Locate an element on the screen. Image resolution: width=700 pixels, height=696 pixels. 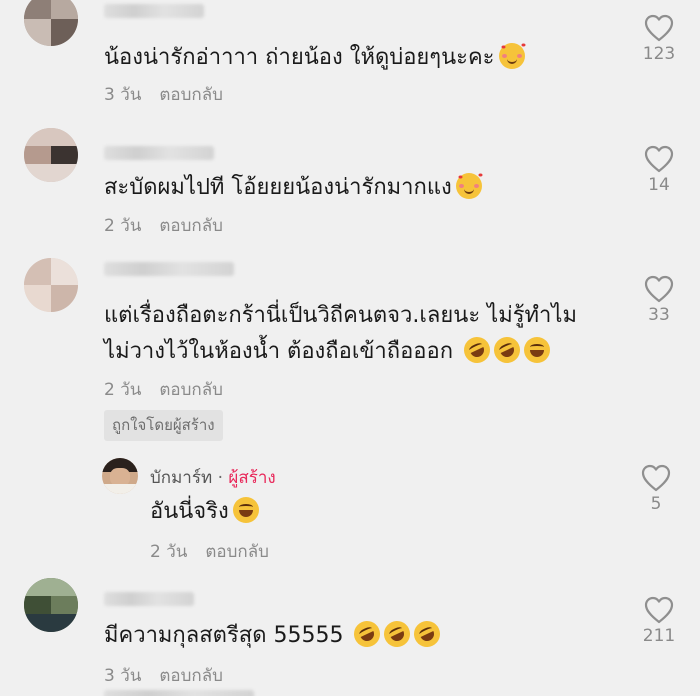
reply-text: อันนี่จริง is located at coordinates (204, 512).